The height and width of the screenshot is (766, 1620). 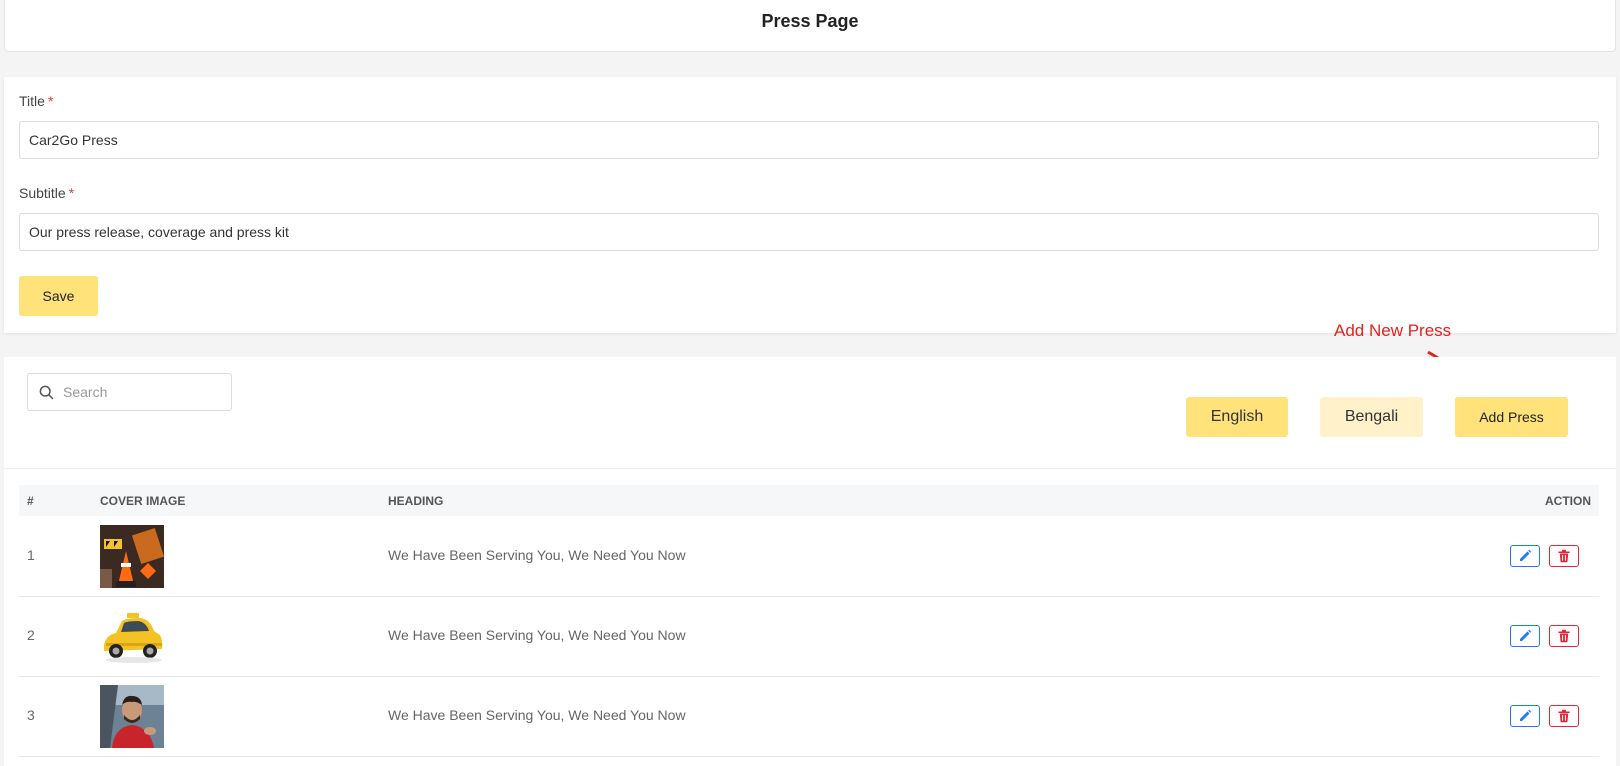 I want to click on subtitle-input, so click(x=809, y=232).